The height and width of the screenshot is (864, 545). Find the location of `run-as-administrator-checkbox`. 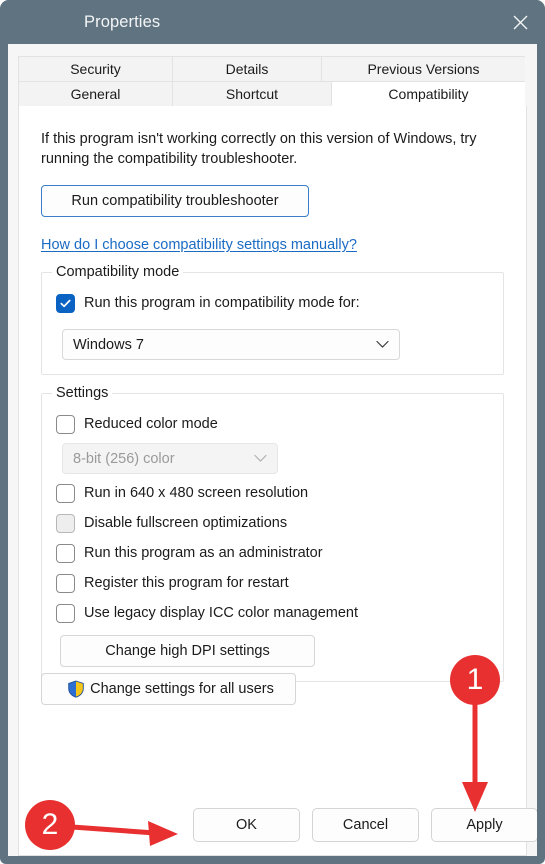

run-as-administrator-checkbox is located at coordinates (65, 553).